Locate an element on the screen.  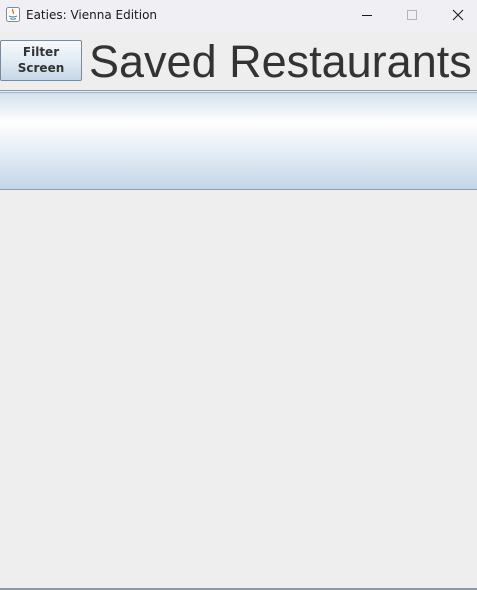
header-bar: Filter Screen Saved Restaurants is located at coordinates (238, 60).